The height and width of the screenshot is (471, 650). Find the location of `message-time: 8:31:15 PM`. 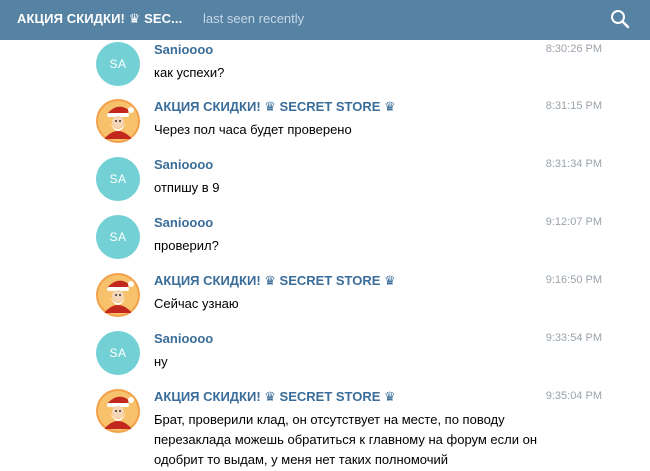

message-time: 8:31:15 PM is located at coordinates (573, 106).